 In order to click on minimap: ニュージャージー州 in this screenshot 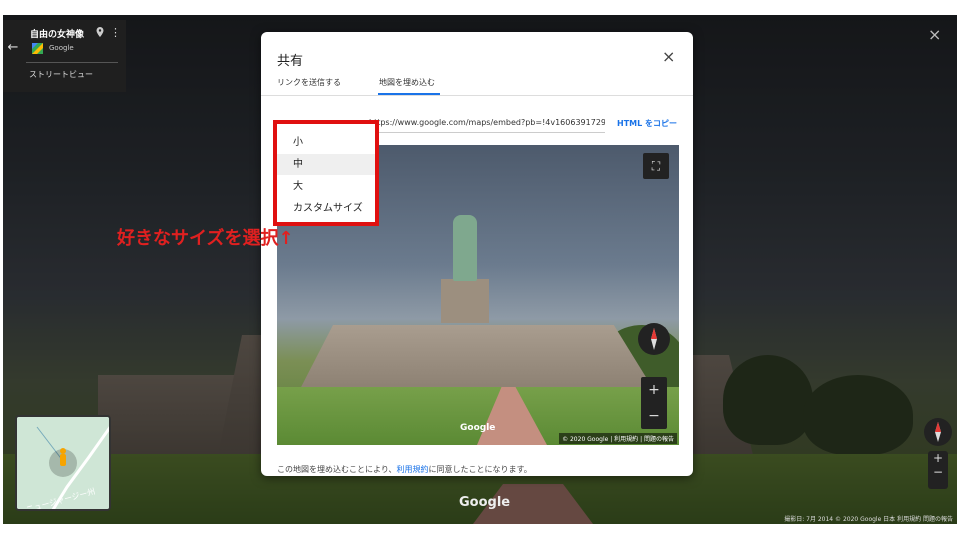, I will do `click(63, 463)`.